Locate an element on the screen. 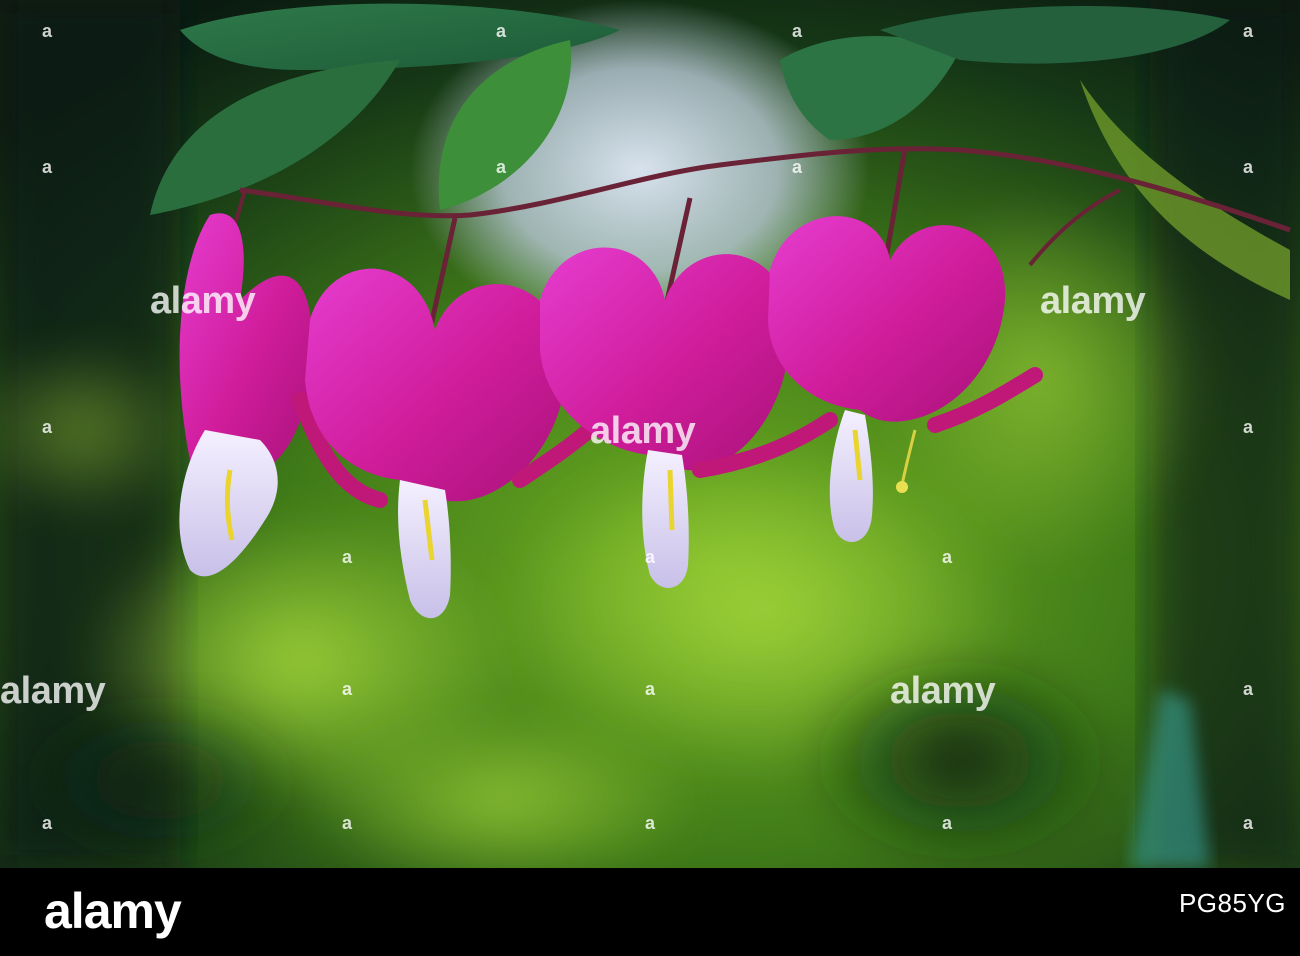 The image size is (1300, 956). image-id: PG85YG is located at coordinates (1232, 903).